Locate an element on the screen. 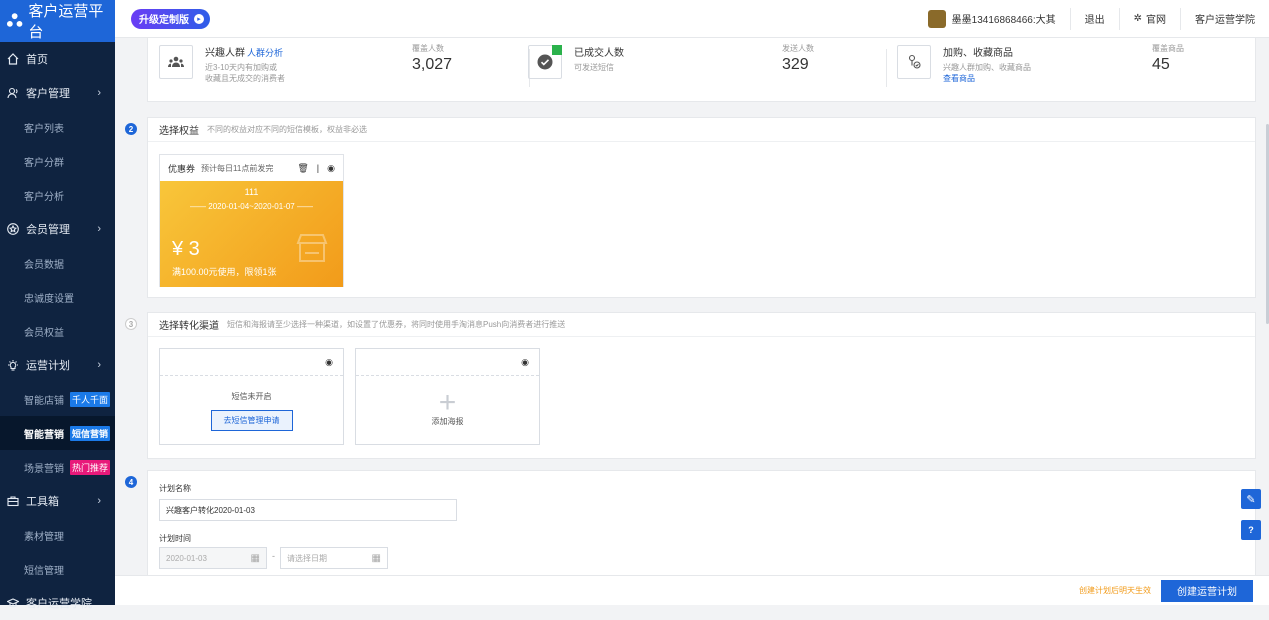 This screenshot has width=1269, height=620. sidebar-item-1: 客户管理 › is located at coordinates (57, 93).